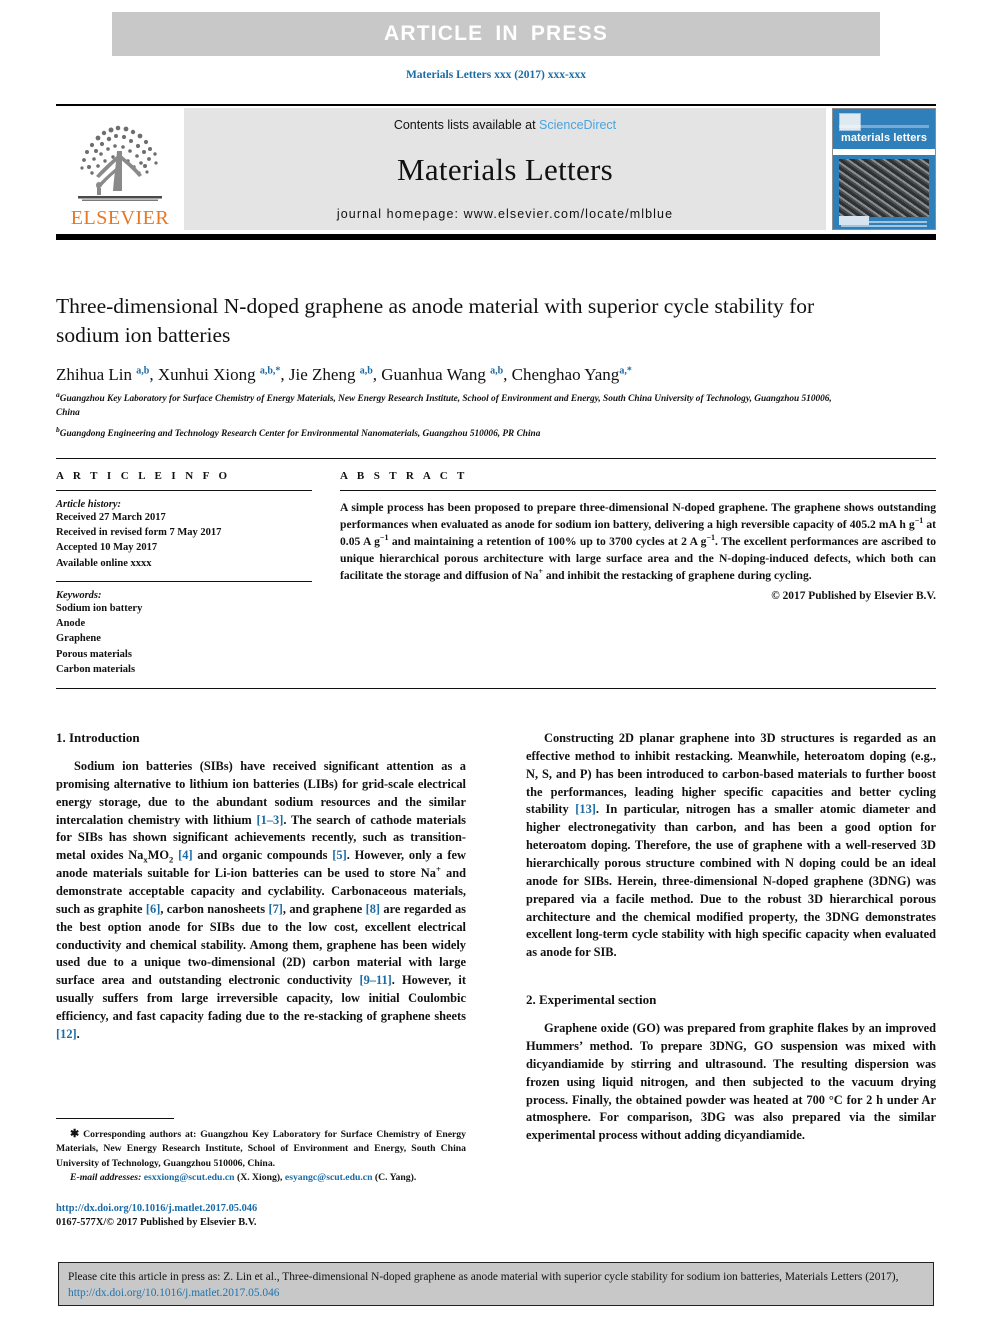 This screenshot has height=1323, width=992. I want to click on cover-publisher-logo, so click(850, 122).